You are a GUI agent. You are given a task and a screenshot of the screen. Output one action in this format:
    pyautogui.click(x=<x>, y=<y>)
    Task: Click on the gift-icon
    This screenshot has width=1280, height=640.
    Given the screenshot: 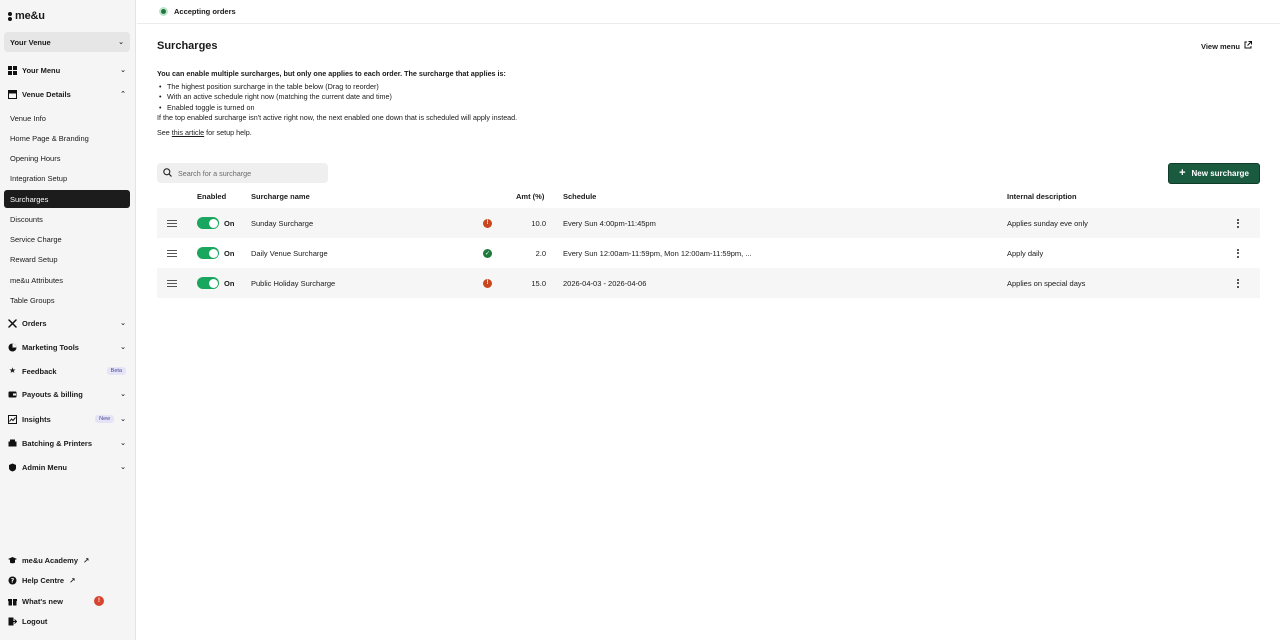 What is the action you would take?
    pyautogui.click(x=12, y=601)
    